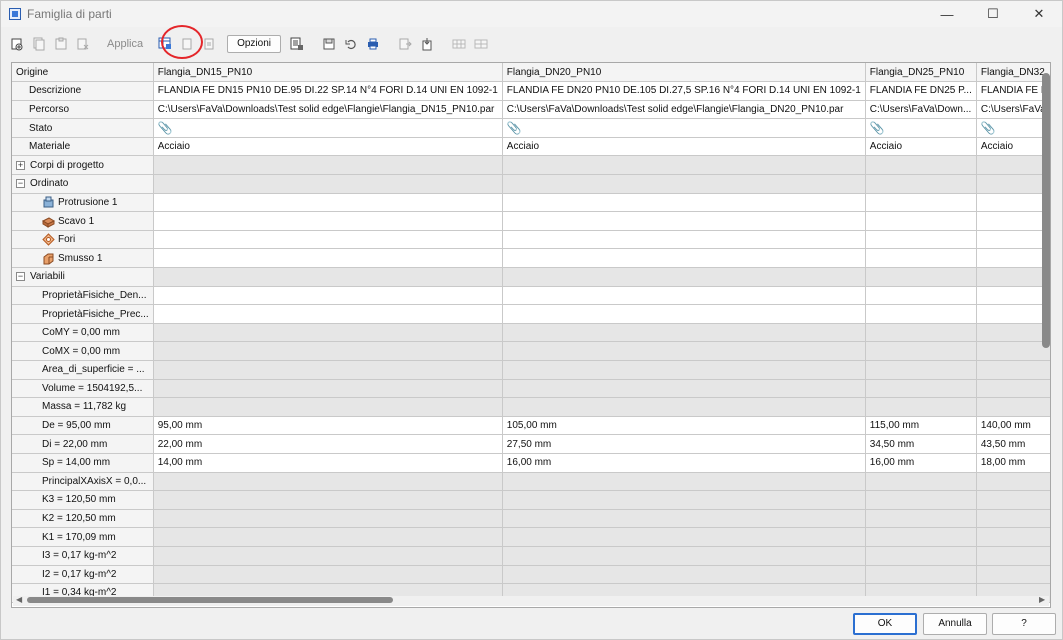  What do you see at coordinates (684, 73) in the screenshot?
I see `column-header-dn20: Flangia_DN20_PN10` at bounding box center [684, 73].